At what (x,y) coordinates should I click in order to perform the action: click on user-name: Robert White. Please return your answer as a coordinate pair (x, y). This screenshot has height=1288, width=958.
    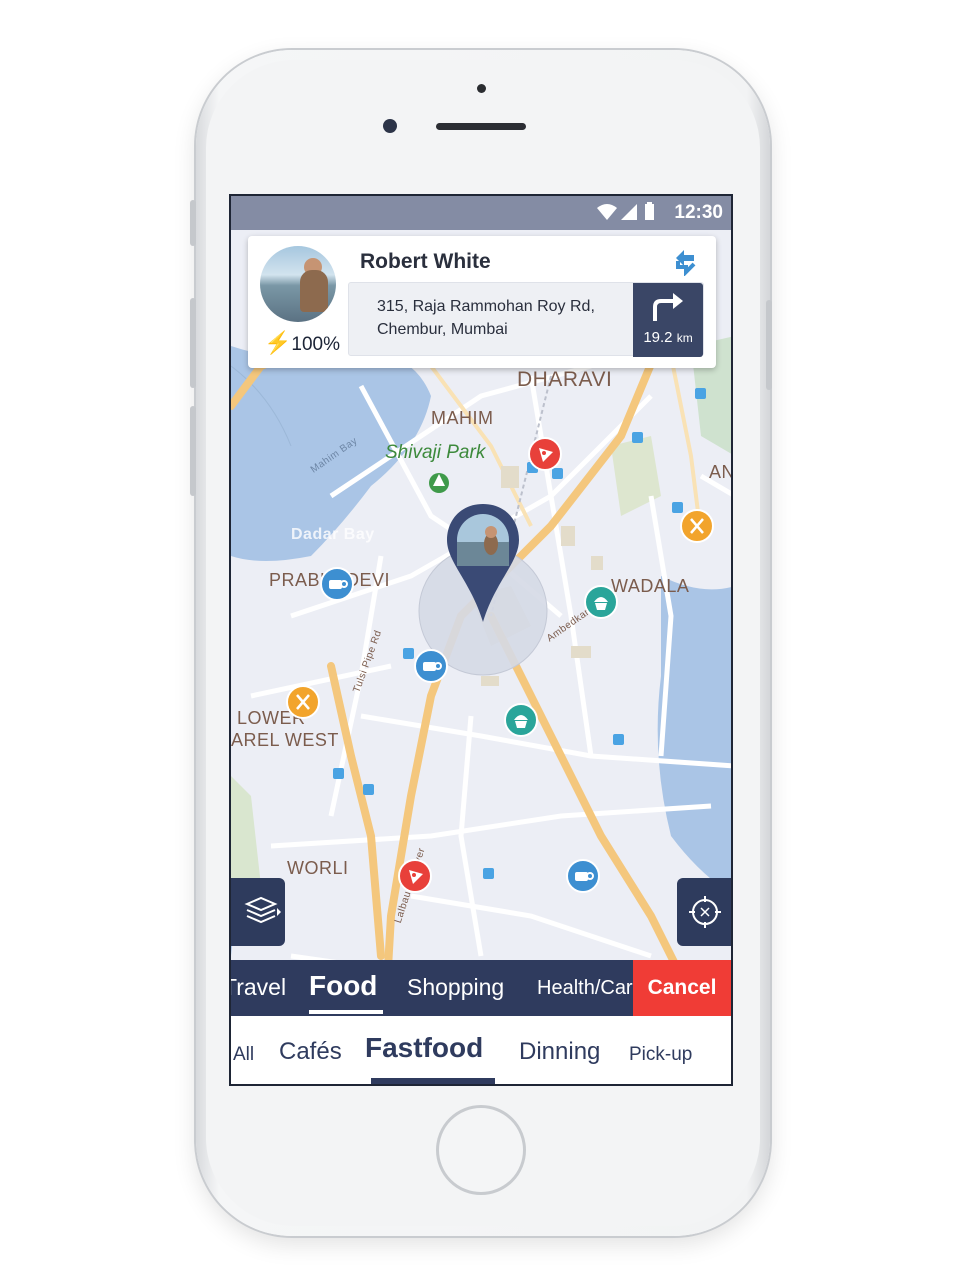
    Looking at the image, I should click on (425, 261).